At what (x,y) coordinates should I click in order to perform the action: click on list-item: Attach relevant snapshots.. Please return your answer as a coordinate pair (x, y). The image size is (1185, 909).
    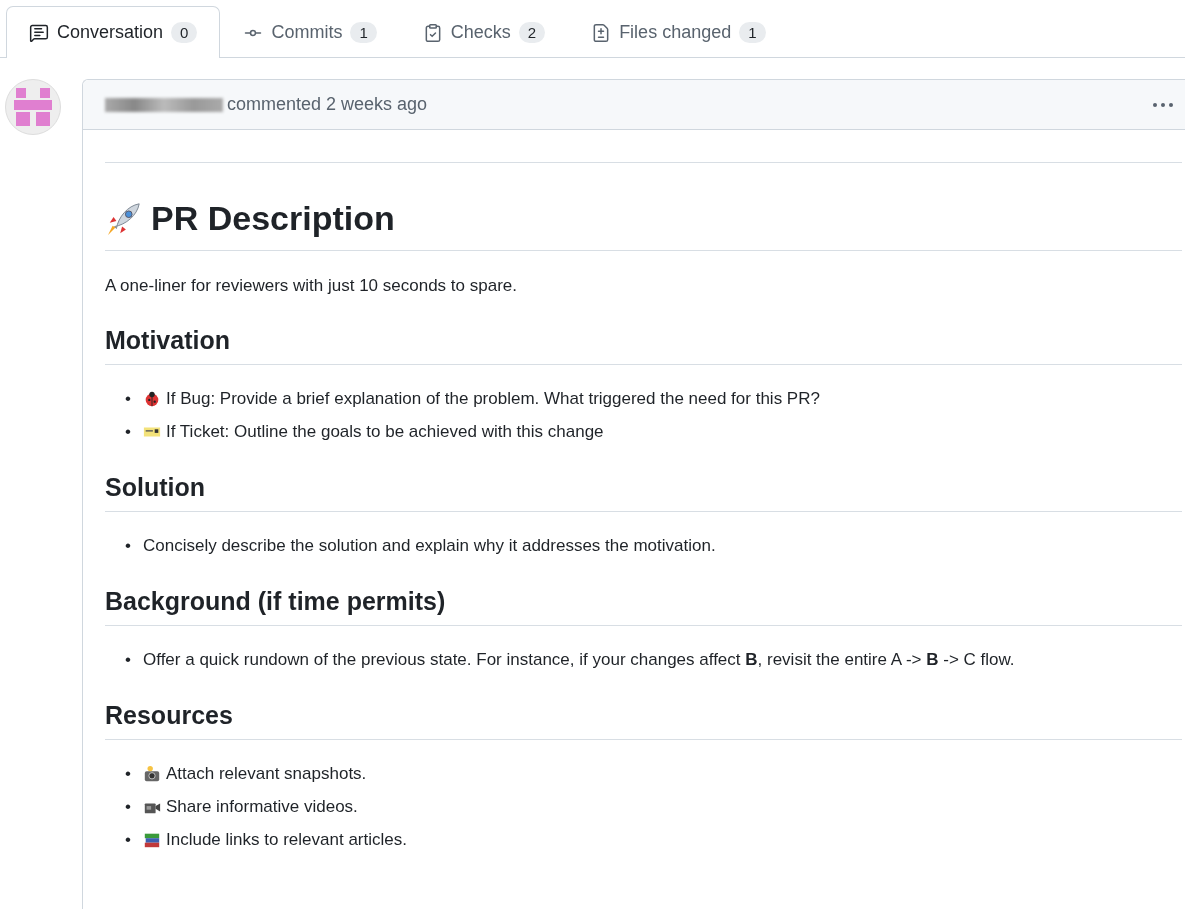
    Looking at the image, I should click on (266, 774).